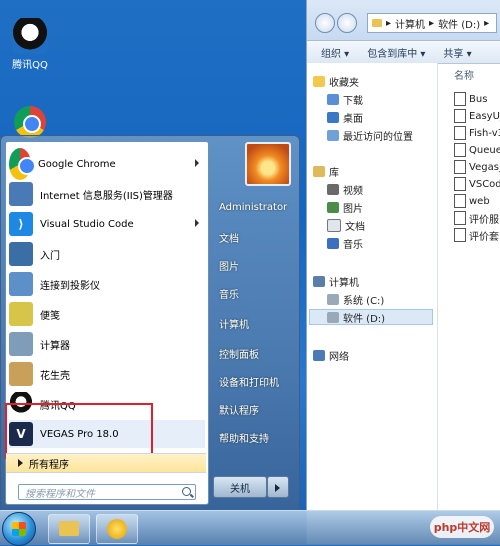 This screenshot has width=500, height=546. What do you see at coordinates (476, 235) in the screenshot?
I see `file-item: 评价套` at bounding box center [476, 235].